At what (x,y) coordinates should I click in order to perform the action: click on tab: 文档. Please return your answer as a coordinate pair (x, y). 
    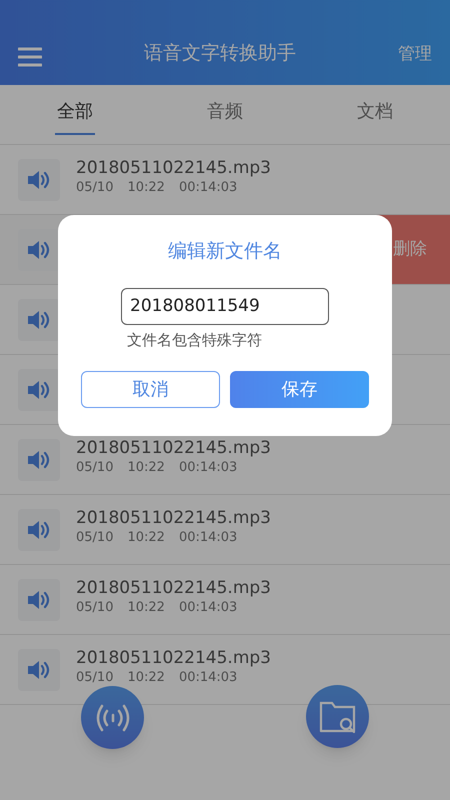
    Looking at the image, I should click on (375, 114).